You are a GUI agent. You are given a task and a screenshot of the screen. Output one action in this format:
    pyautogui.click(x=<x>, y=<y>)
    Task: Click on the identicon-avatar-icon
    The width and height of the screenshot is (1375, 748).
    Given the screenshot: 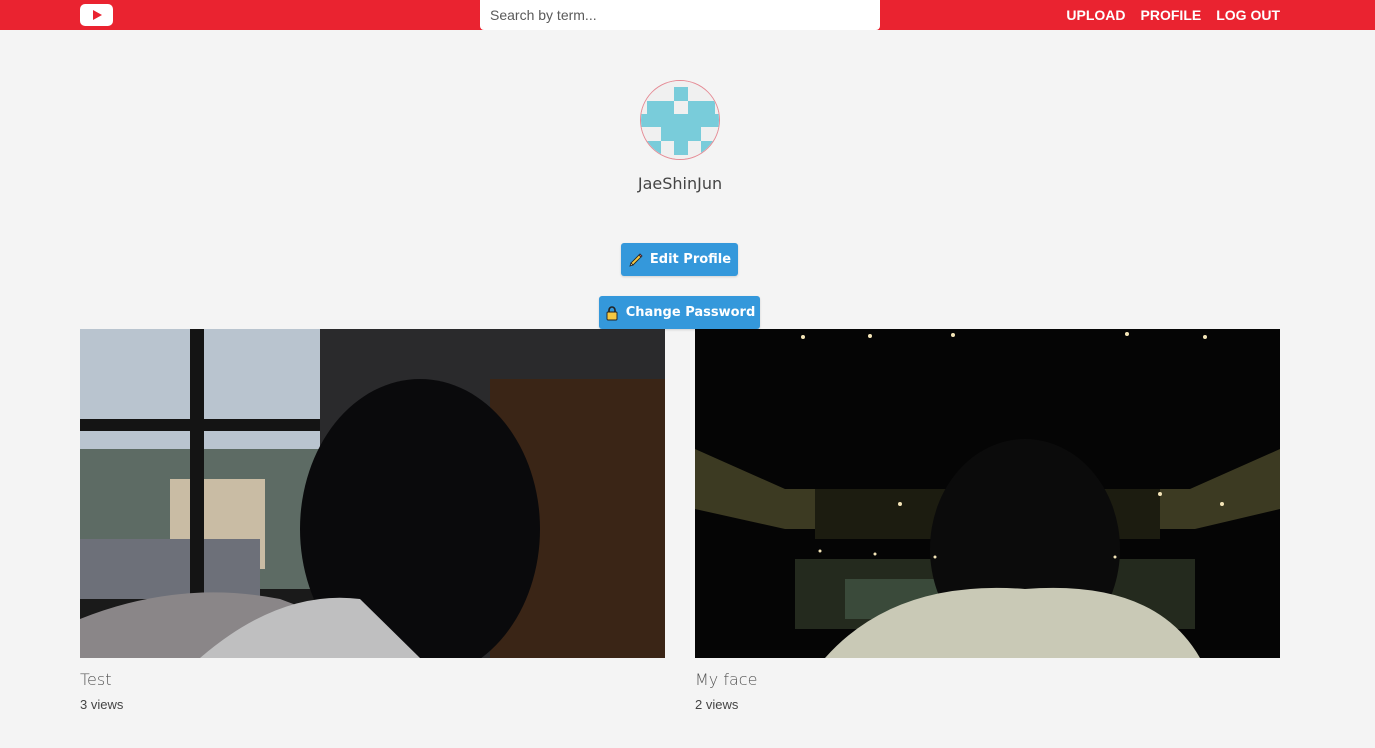 What is the action you would take?
    pyautogui.click(x=680, y=120)
    